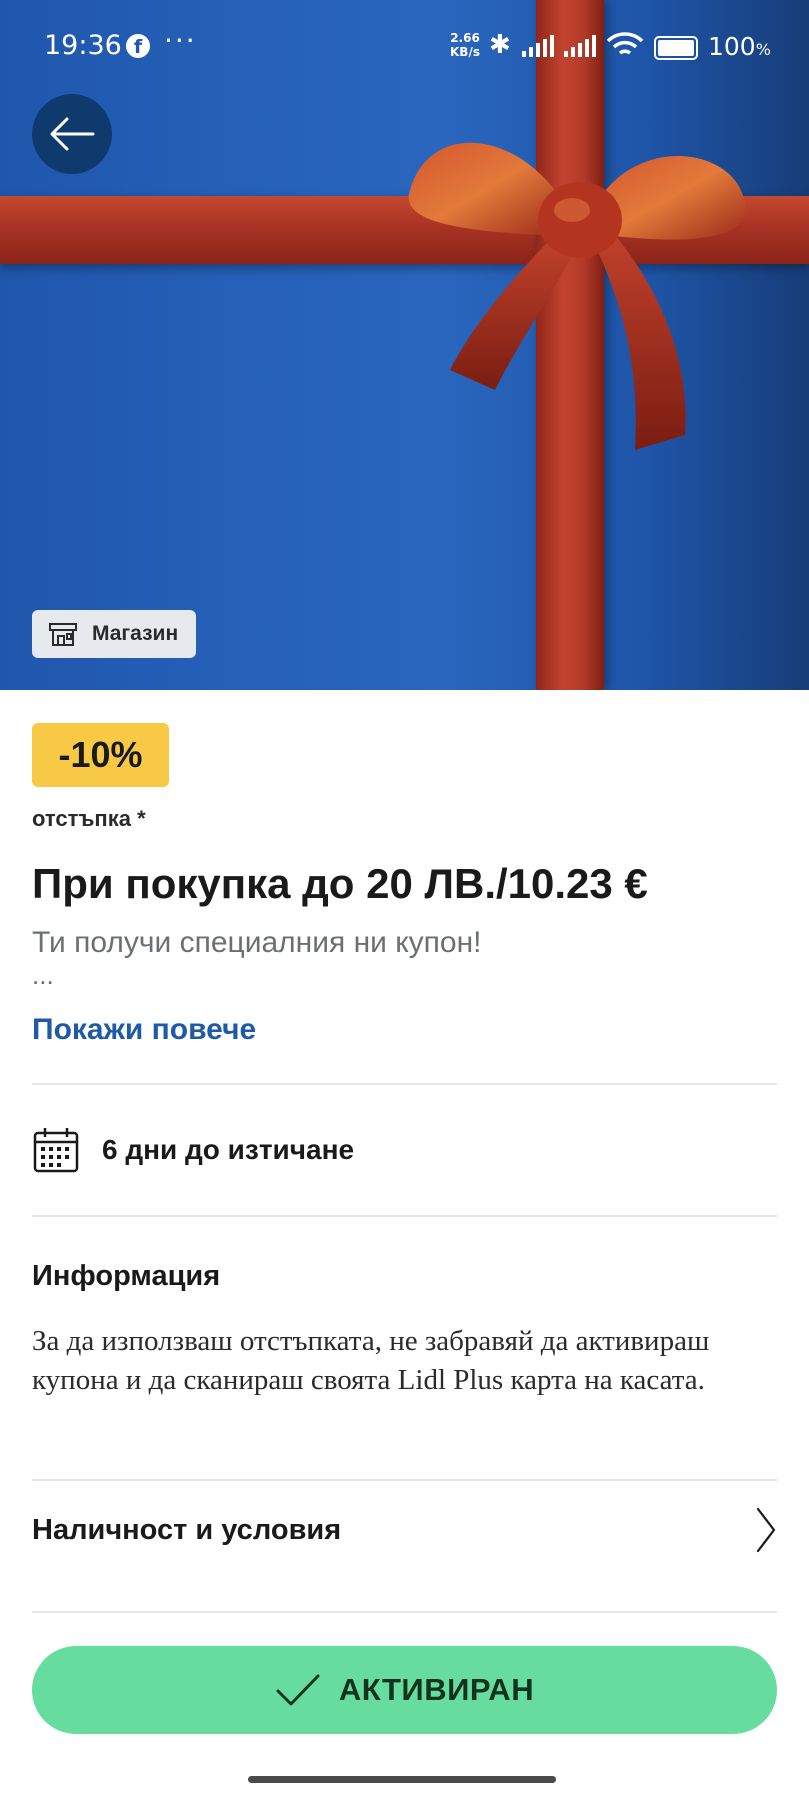  Describe the element at coordinates (144, 1030) in the screenshot. I see `show-more-link: Покажи повече` at that location.